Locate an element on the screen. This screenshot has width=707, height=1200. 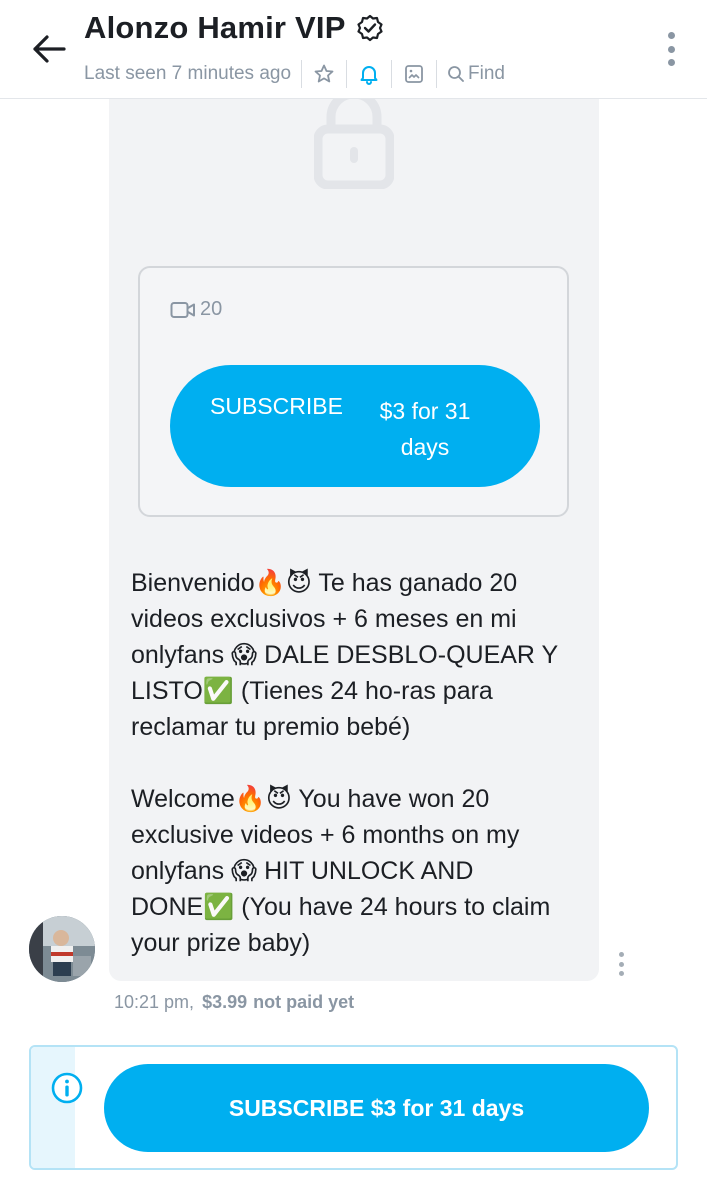
chat-title-row: Alonzo Hamir VIP is located at coordinates (234, 28).